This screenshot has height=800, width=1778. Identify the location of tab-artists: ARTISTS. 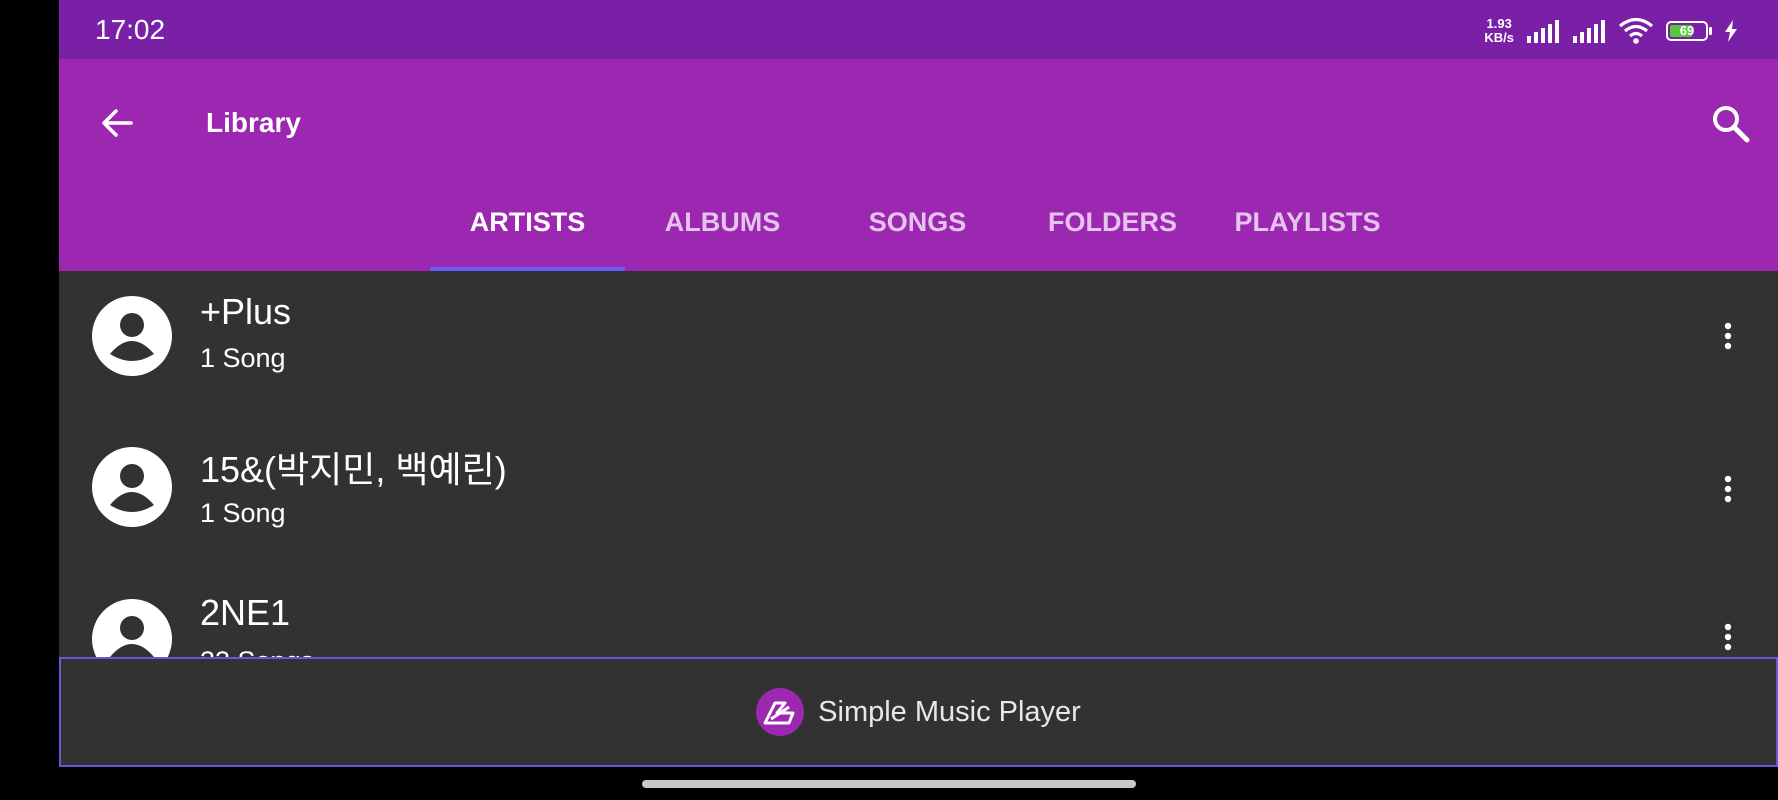
(527, 235).